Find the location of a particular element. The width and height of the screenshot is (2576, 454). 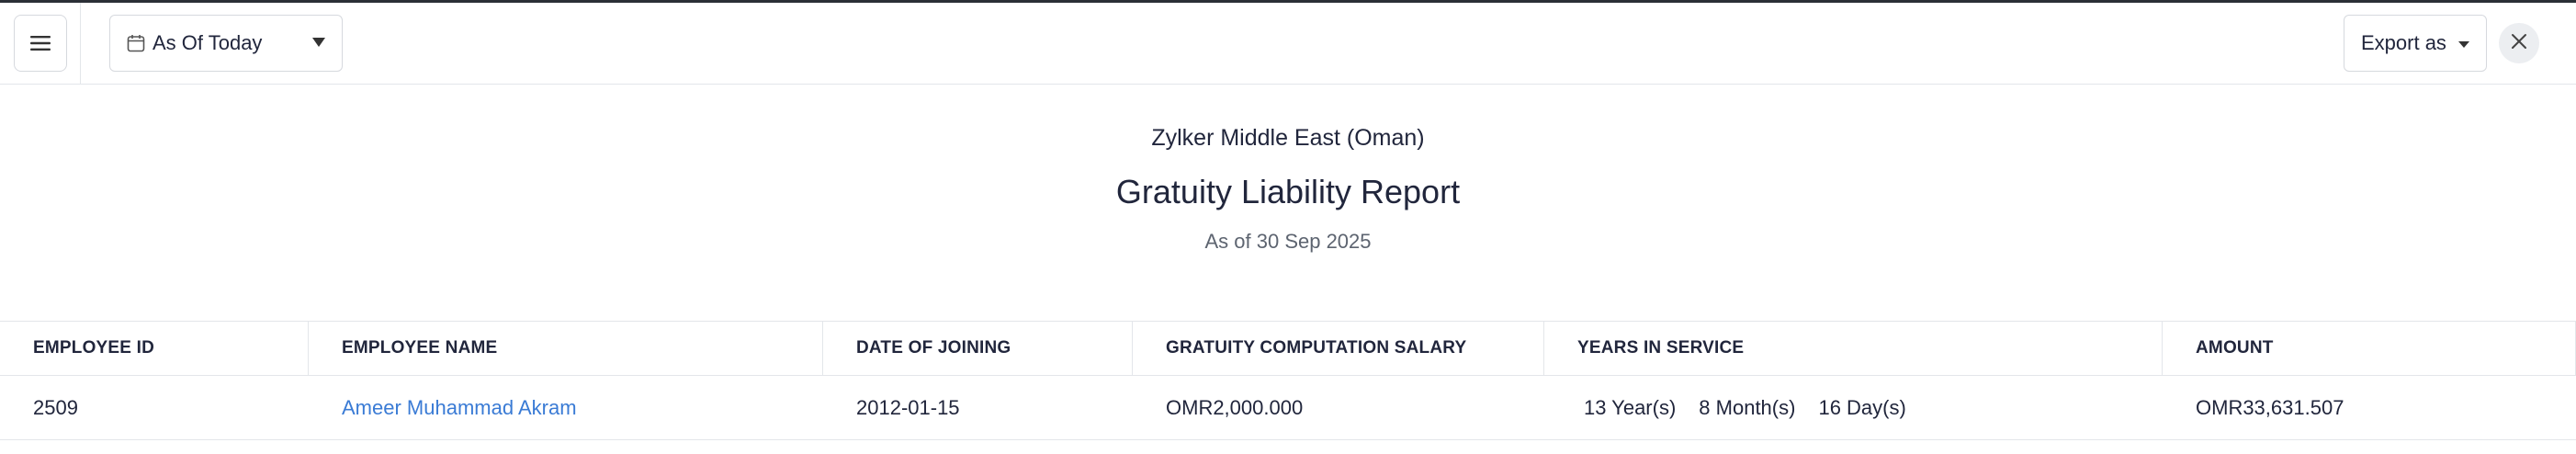

date-filter-label: As Of Today is located at coordinates (208, 43).